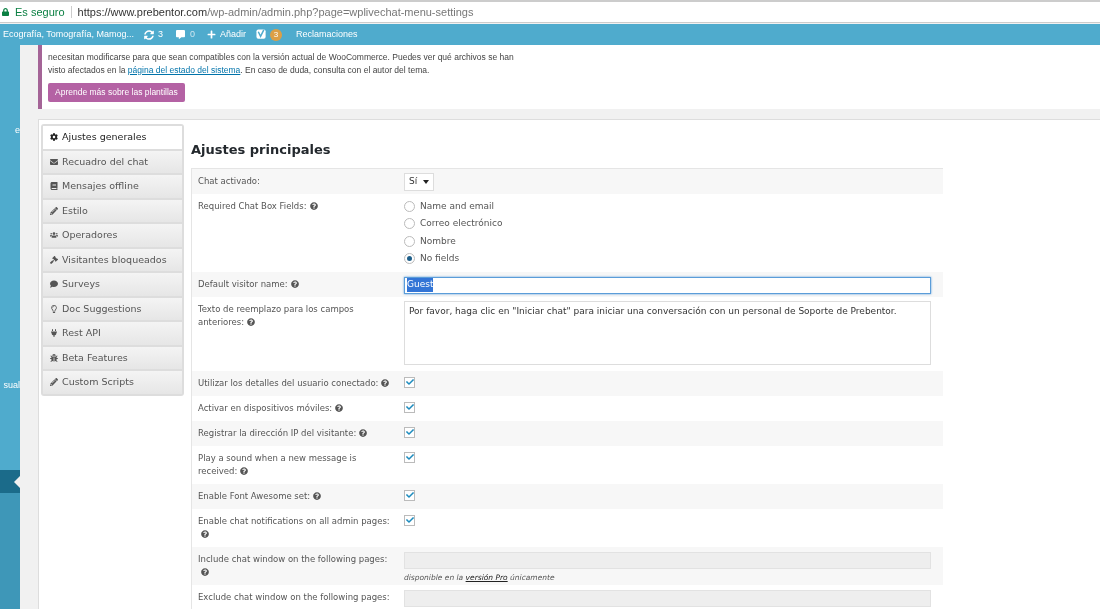  I want to click on settings-tab: Visitantes bloqueados, so click(112, 260).